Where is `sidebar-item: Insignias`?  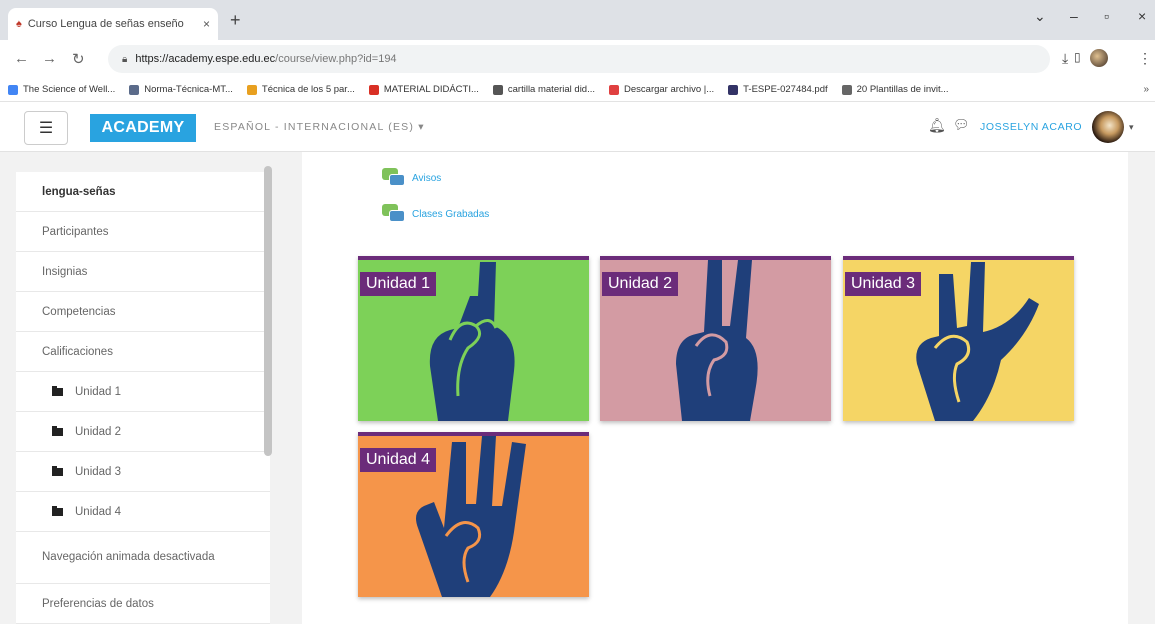
sidebar-item: Insignias is located at coordinates (143, 272).